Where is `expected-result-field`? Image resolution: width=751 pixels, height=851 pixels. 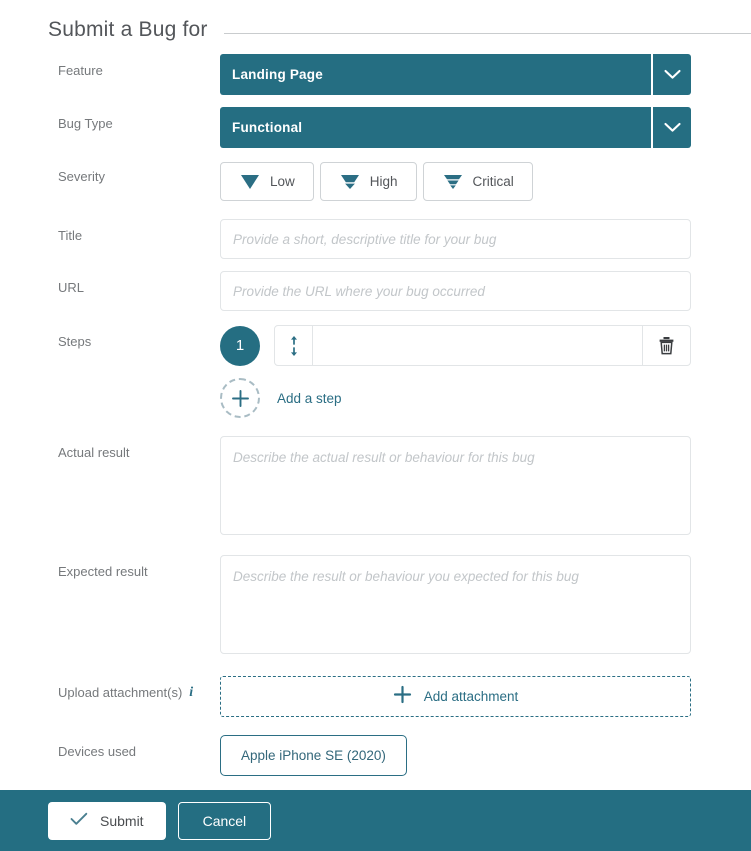 expected-result-field is located at coordinates (455, 607).